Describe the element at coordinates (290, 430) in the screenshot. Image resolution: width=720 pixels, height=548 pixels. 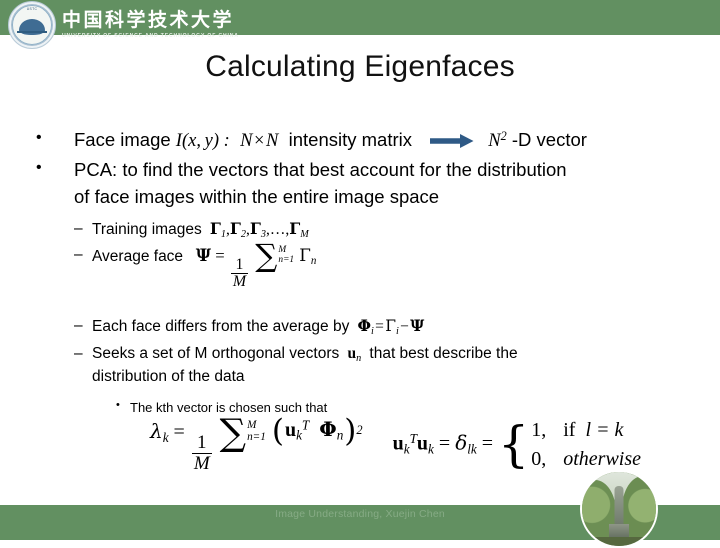
I see `formula-u-bold: u` at that location.